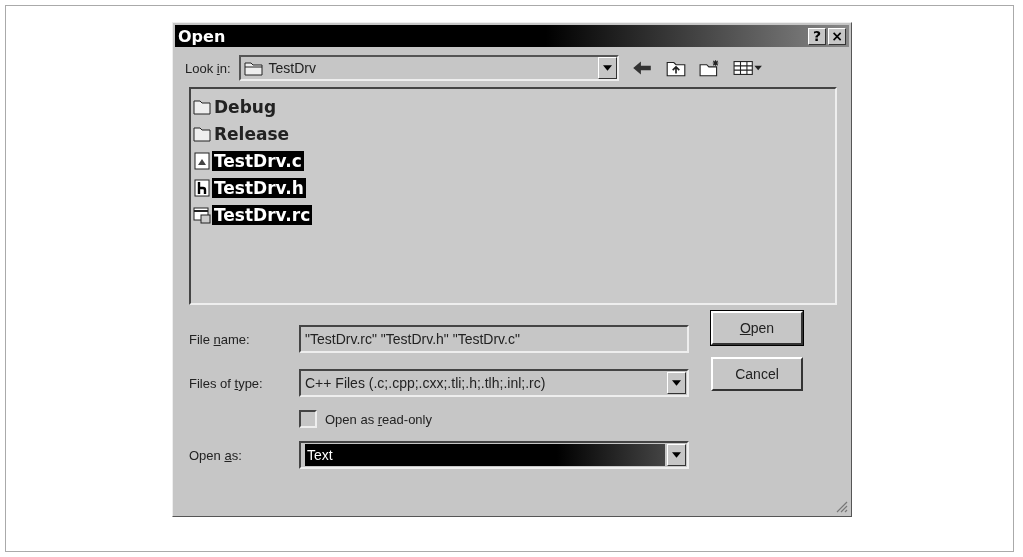  Describe the element at coordinates (202, 36) in the screenshot. I see `window-title: Open` at that location.